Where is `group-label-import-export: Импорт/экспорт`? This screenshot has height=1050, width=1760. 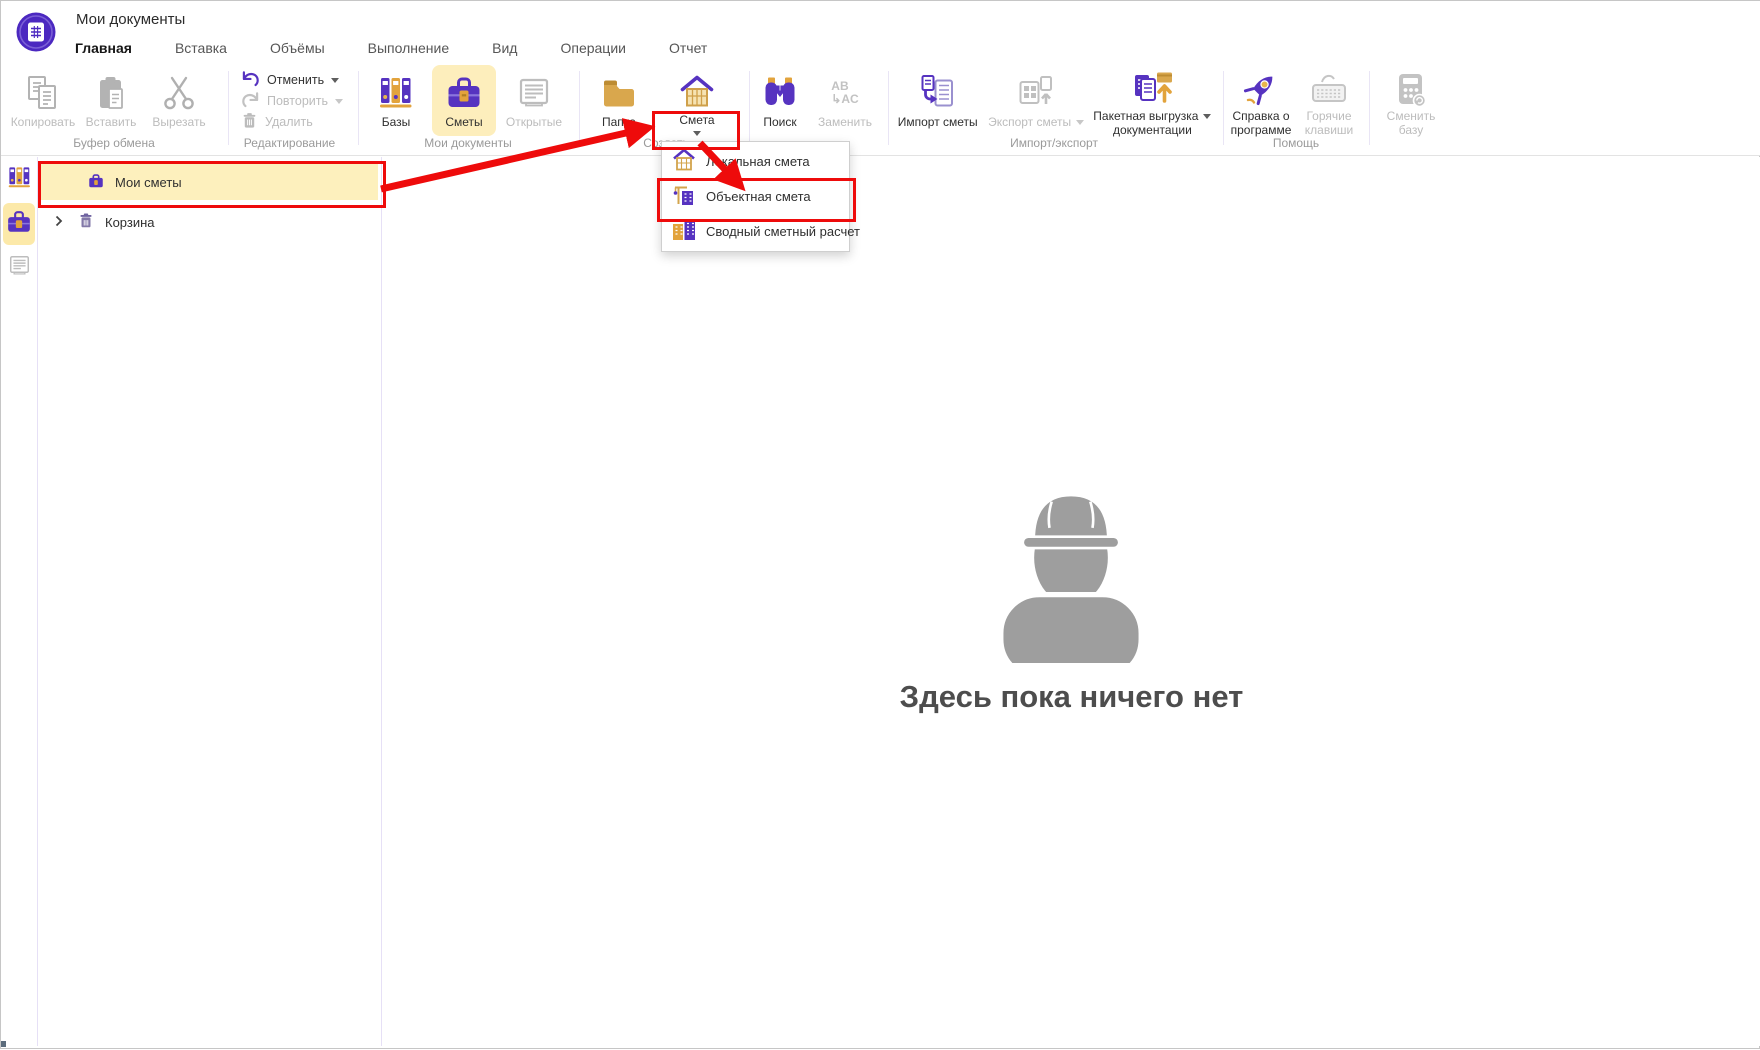 group-label-import-export: Импорт/экспорт is located at coordinates (1054, 143).